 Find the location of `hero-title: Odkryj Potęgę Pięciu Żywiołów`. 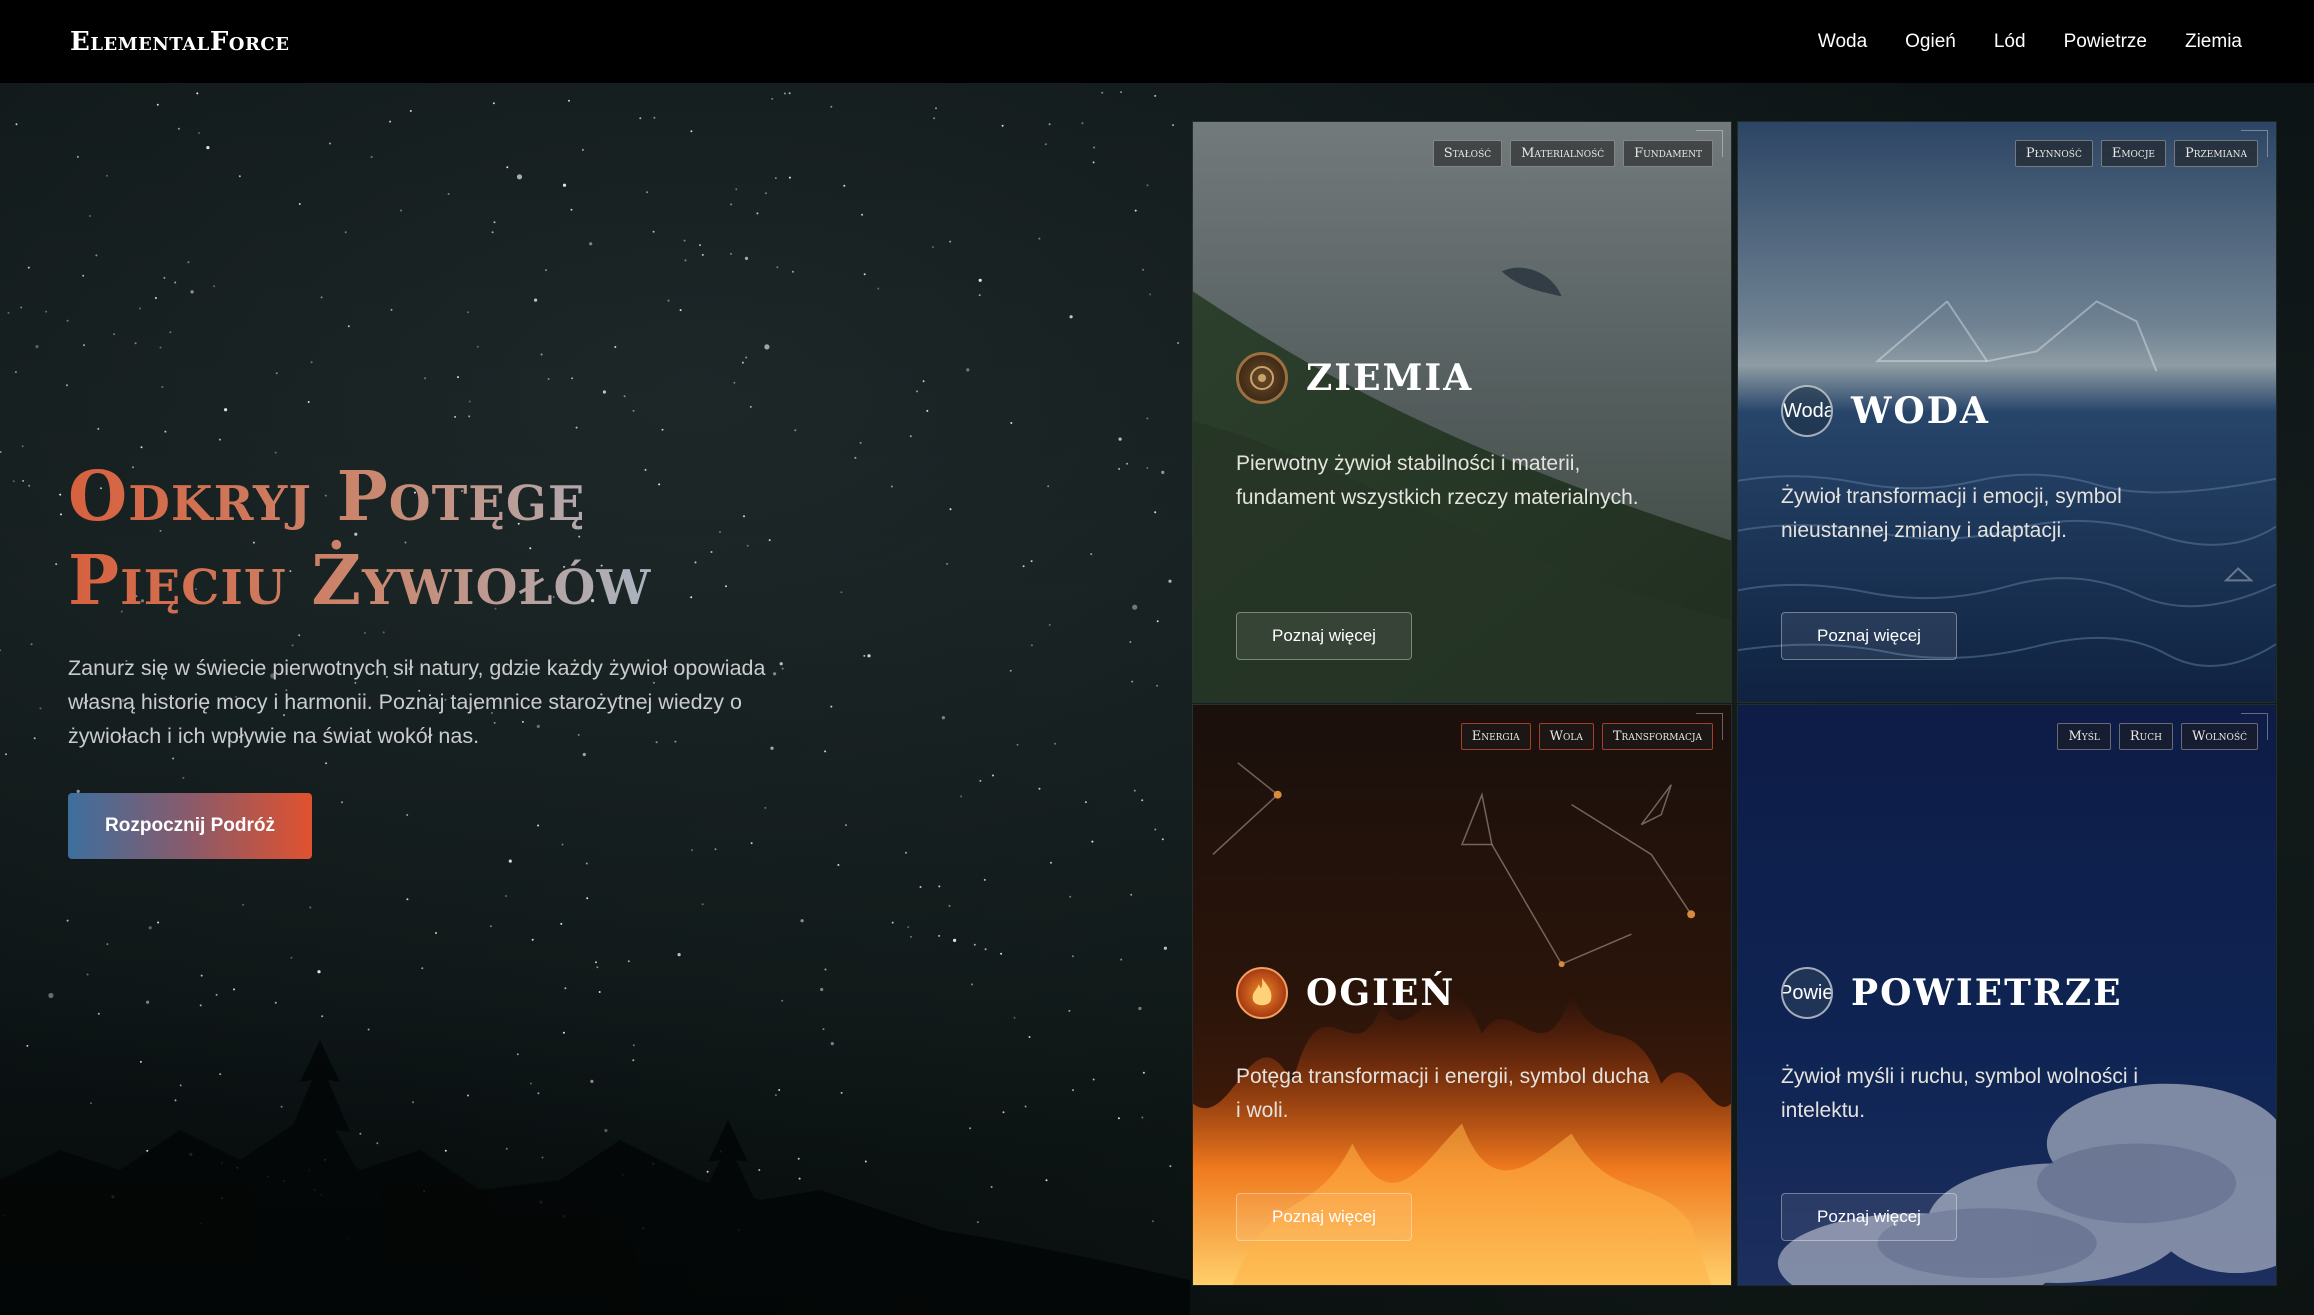

hero-title: Odkryj Potęgę Pięciu Żywiołów is located at coordinates (458, 539).